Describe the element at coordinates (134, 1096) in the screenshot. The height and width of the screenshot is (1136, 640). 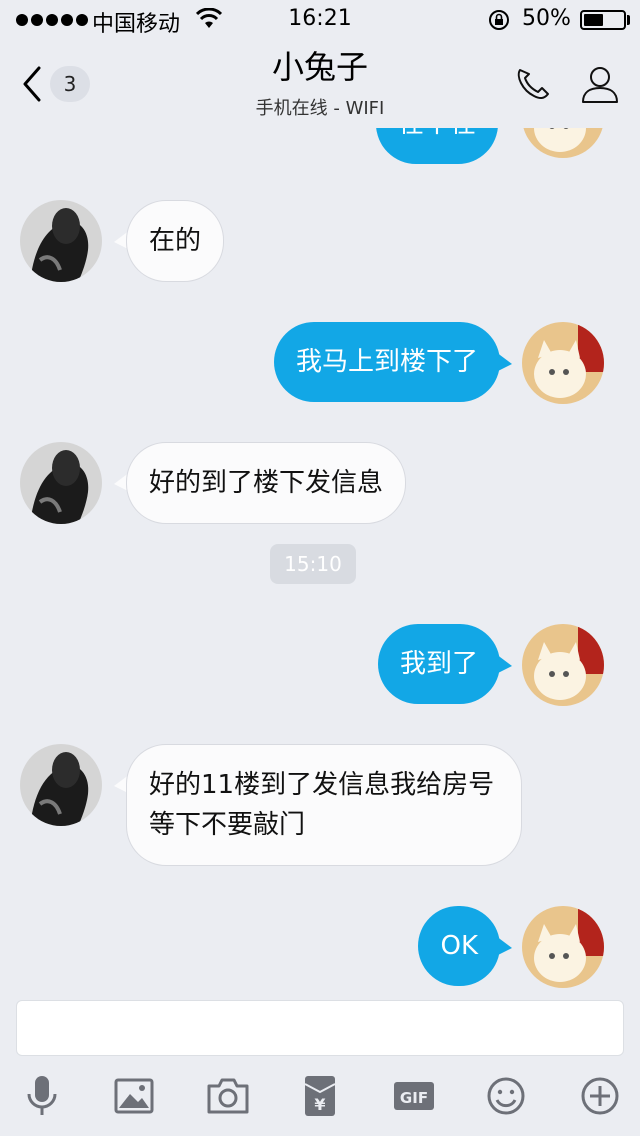
I see `image-icon` at that location.